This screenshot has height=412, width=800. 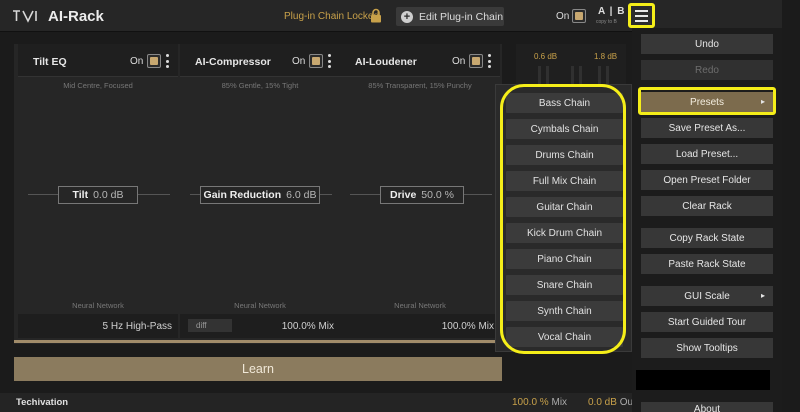 I want to click on techivation-logo-icon, so click(x=27, y=16).